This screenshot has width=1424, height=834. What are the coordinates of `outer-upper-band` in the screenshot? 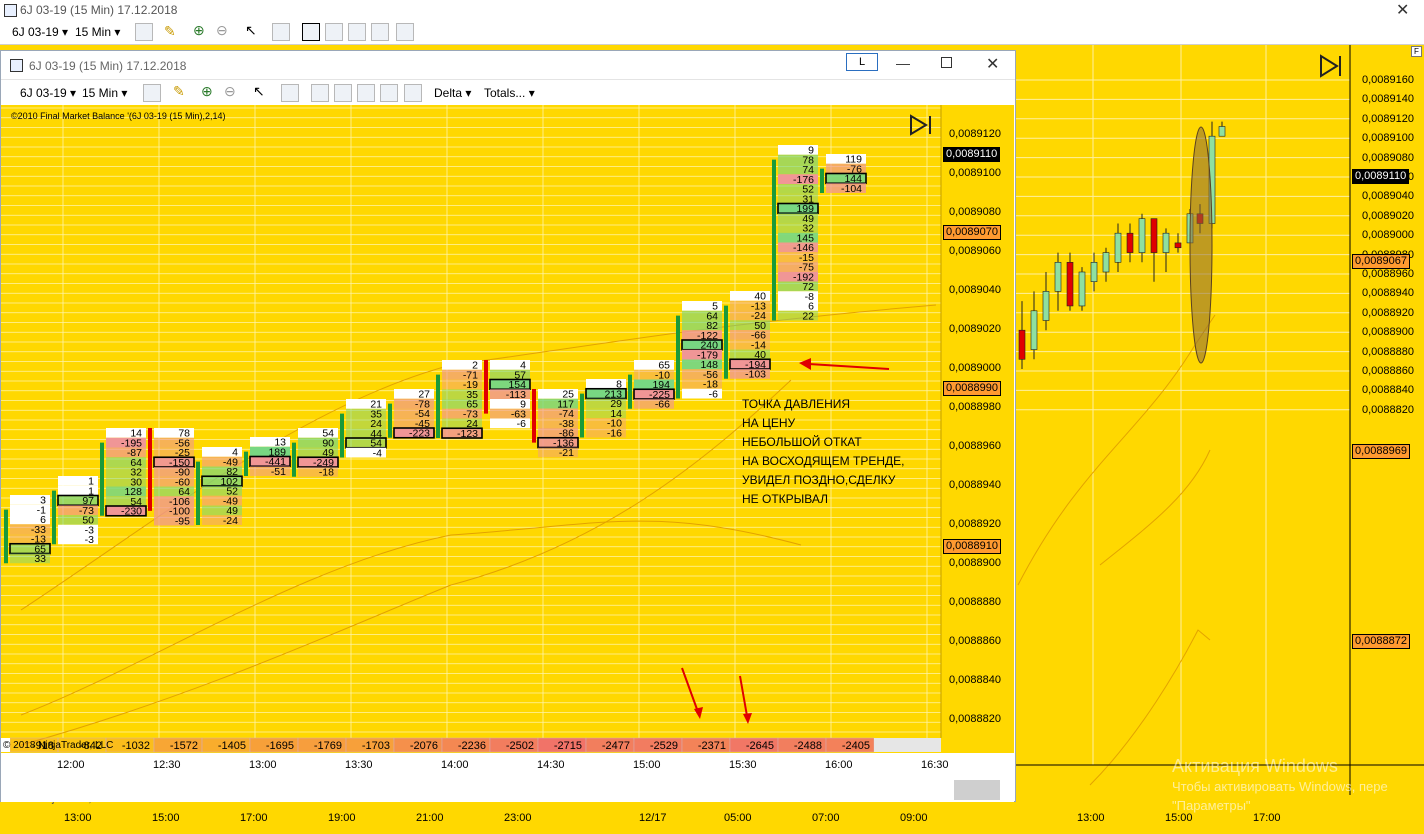 It's located at (1116, 450).